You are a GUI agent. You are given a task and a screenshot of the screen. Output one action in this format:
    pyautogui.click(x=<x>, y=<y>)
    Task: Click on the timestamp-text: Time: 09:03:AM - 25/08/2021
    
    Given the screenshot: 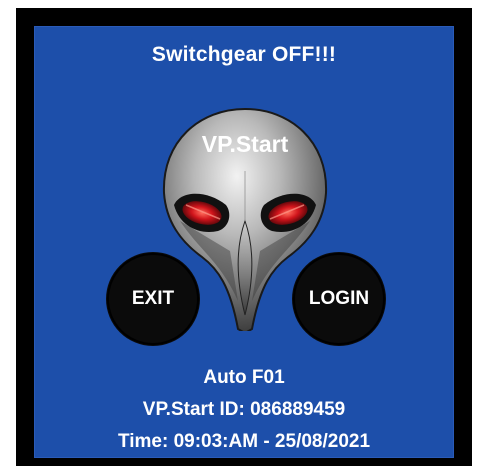 What is the action you would take?
    pyautogui.click(x=244, y=441)
    